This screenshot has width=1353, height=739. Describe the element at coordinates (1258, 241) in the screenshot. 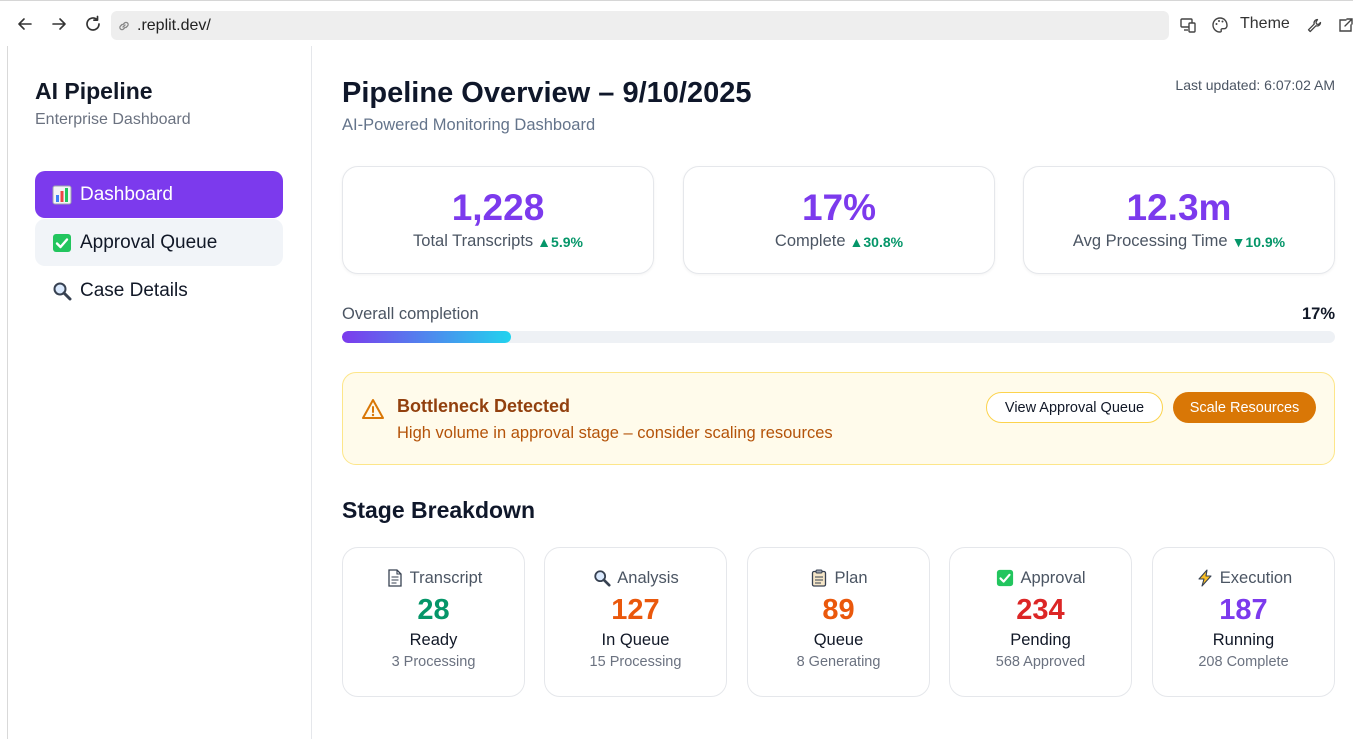

I see `trend-badge: ▼10.9%` at that location.